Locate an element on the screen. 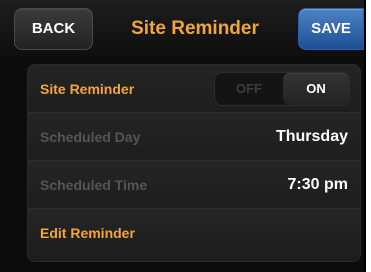 The height and width of the screenshot is (272, 371). toggle-off-option: OFF is located at coordinates (249, 89).